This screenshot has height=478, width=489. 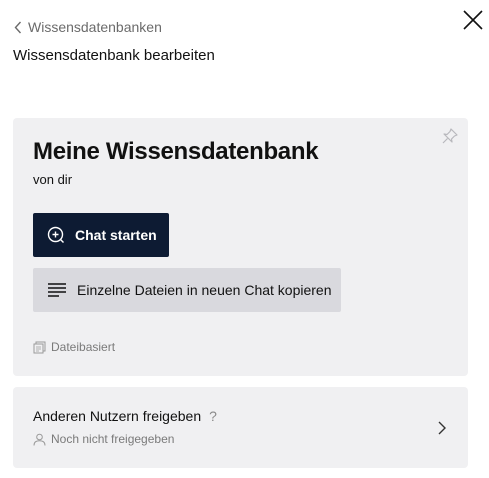 What do you see at coordinates (39, 439) in the screenshot?
I see `user-icon` at bounding box center [39, 439].